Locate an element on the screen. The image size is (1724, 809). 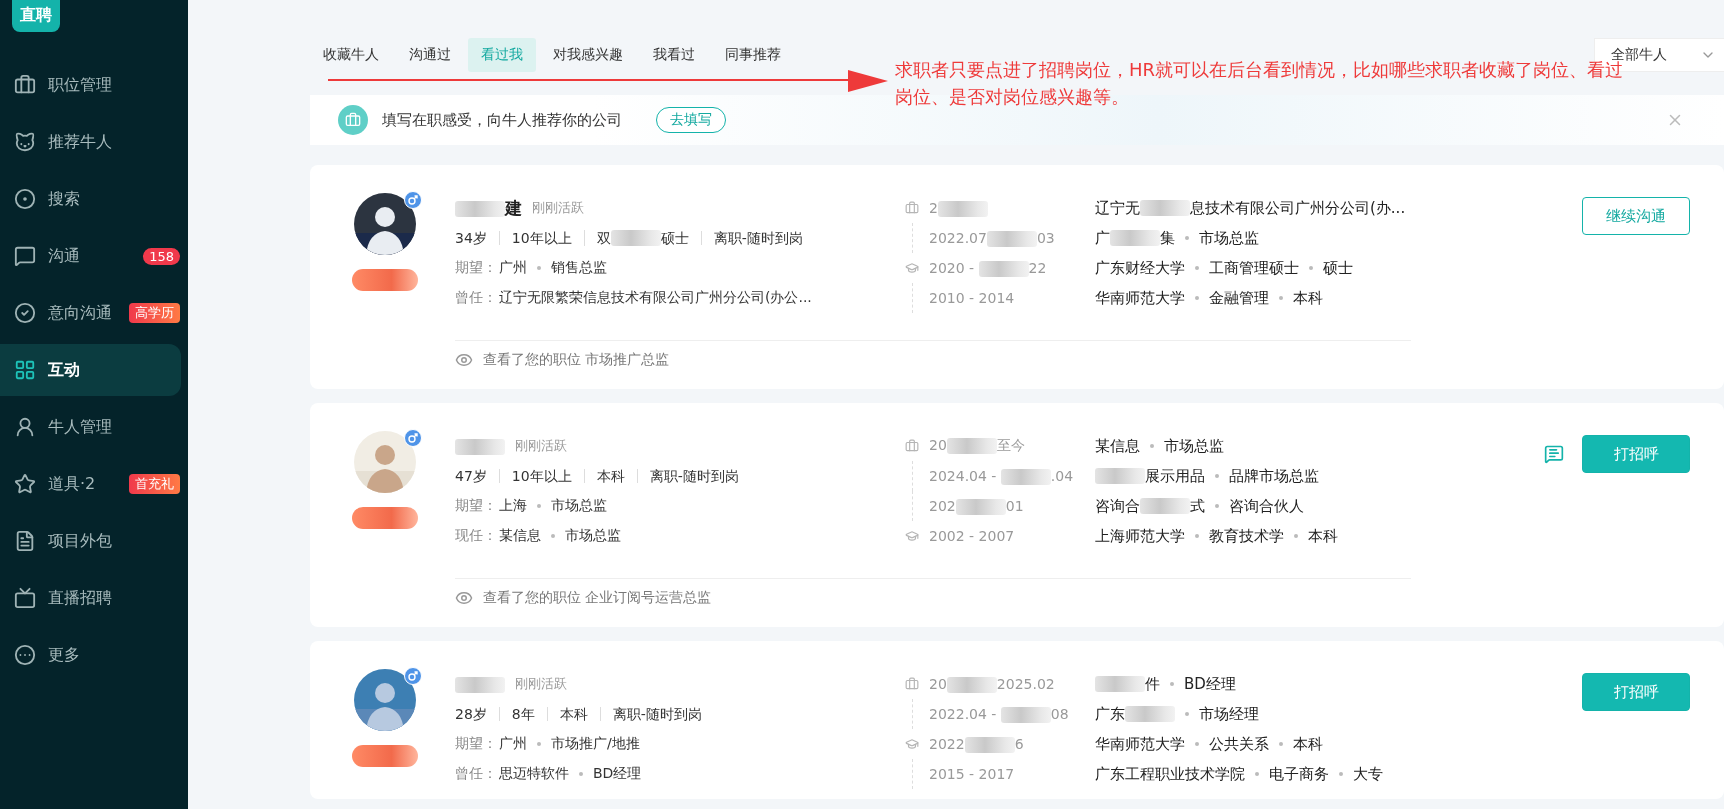
date-range: 2 is located at coordinates (933, 207).